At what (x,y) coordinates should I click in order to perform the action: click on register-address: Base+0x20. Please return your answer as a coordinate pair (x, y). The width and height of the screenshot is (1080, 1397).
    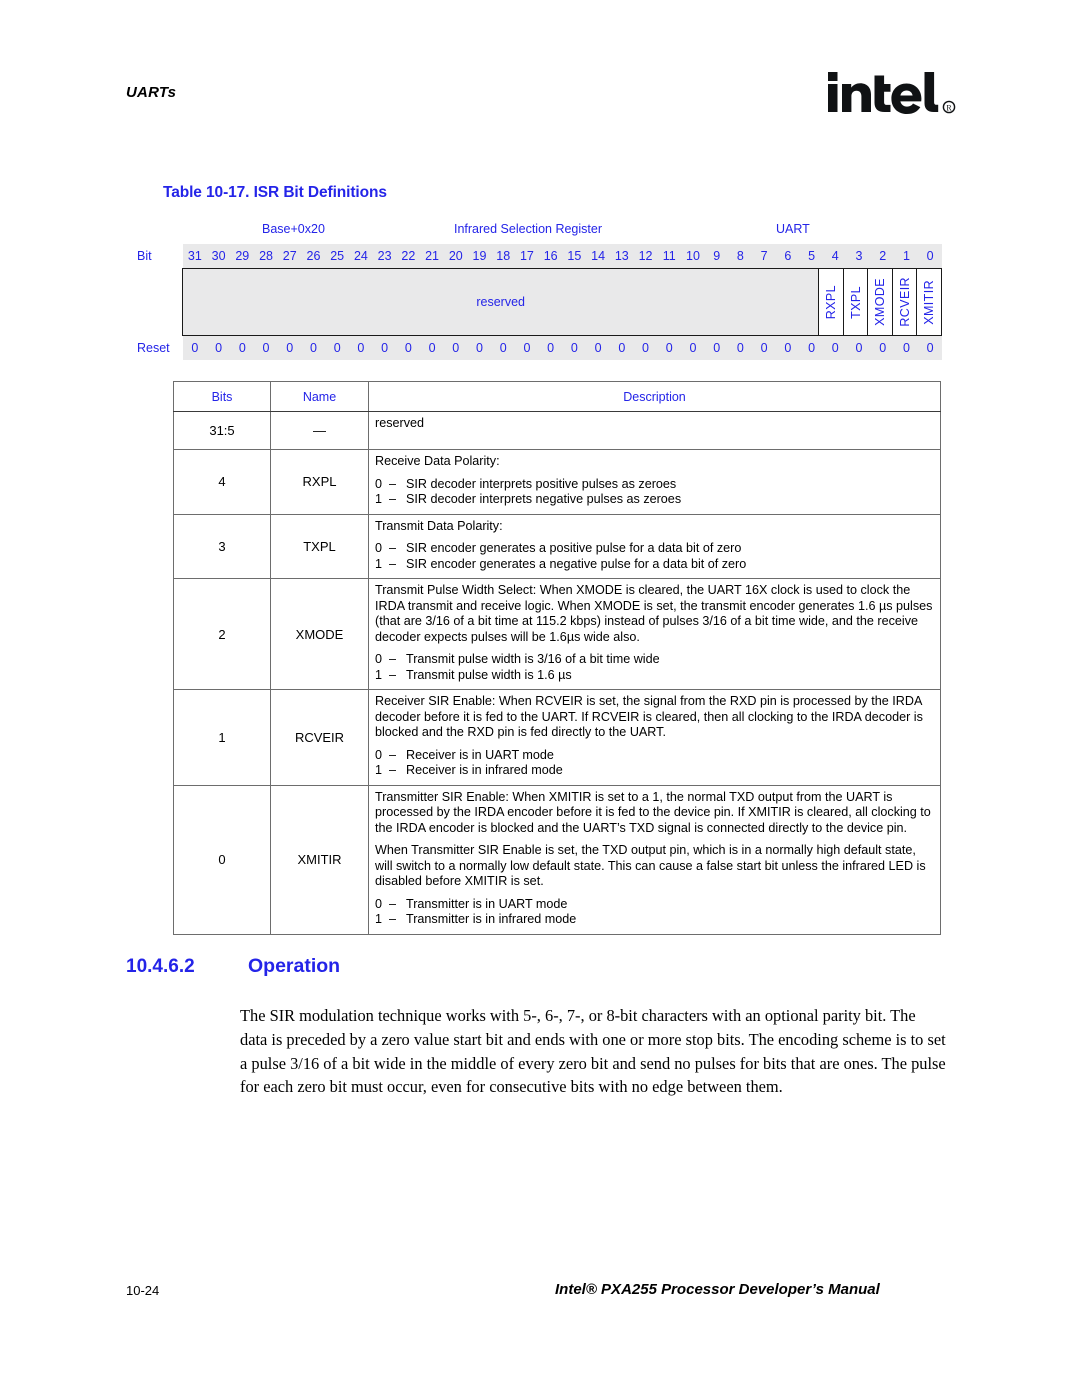
    Looking at the image, I should click on (293, 229).